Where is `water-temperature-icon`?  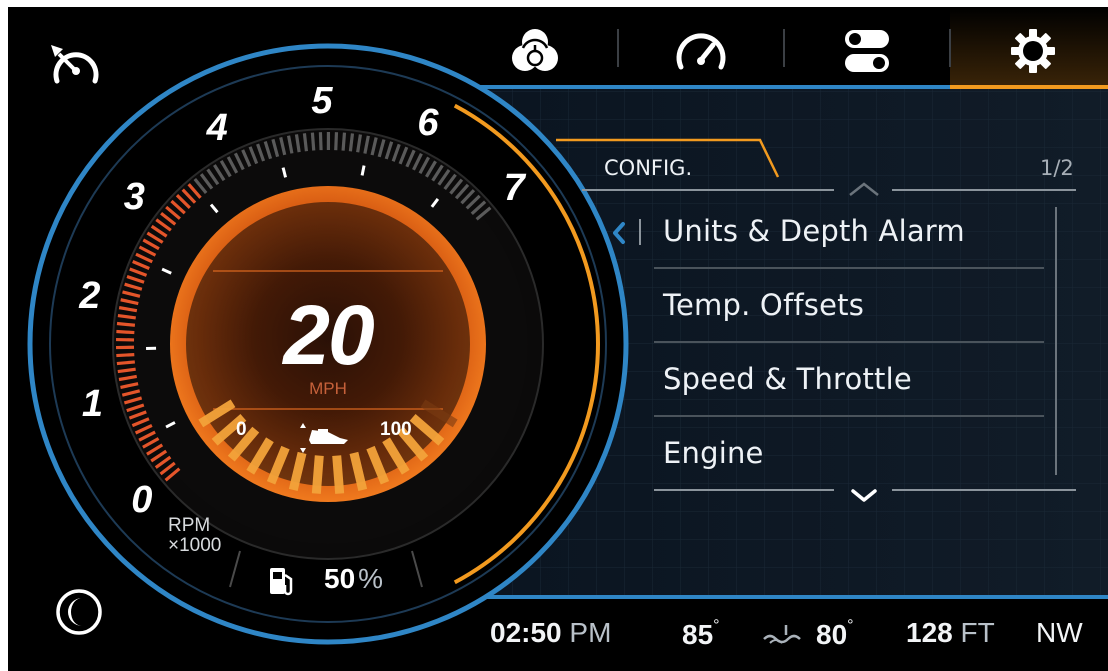 water-temperature-icon is located at coordinates (782, 635).